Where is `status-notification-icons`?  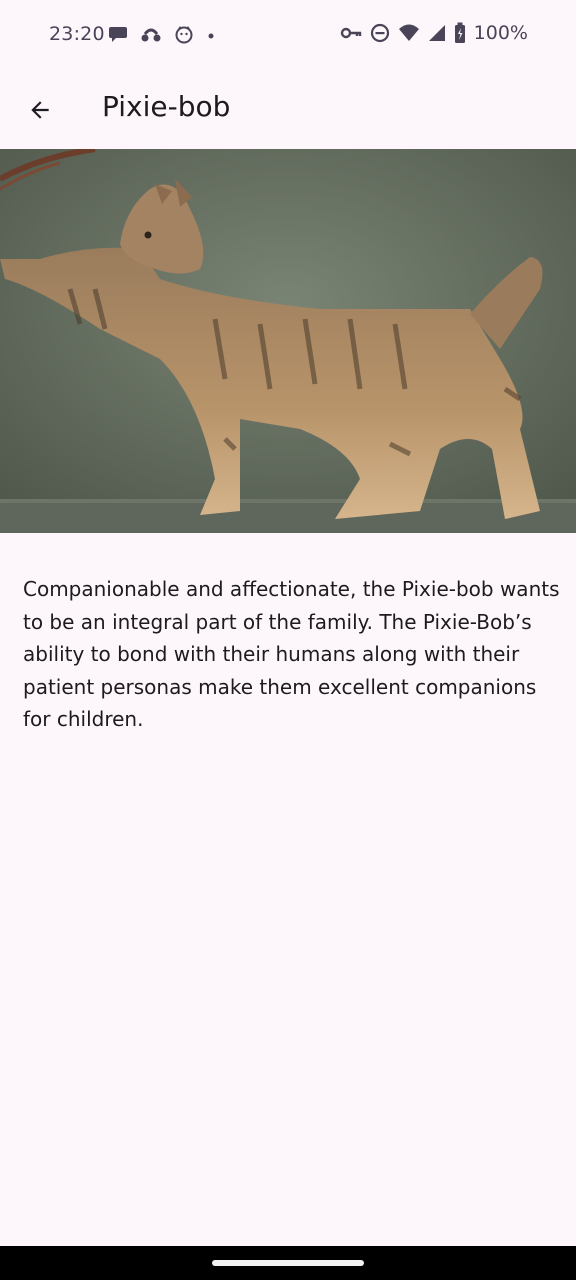
status-notification-icons is located at coordinates (162, 34).